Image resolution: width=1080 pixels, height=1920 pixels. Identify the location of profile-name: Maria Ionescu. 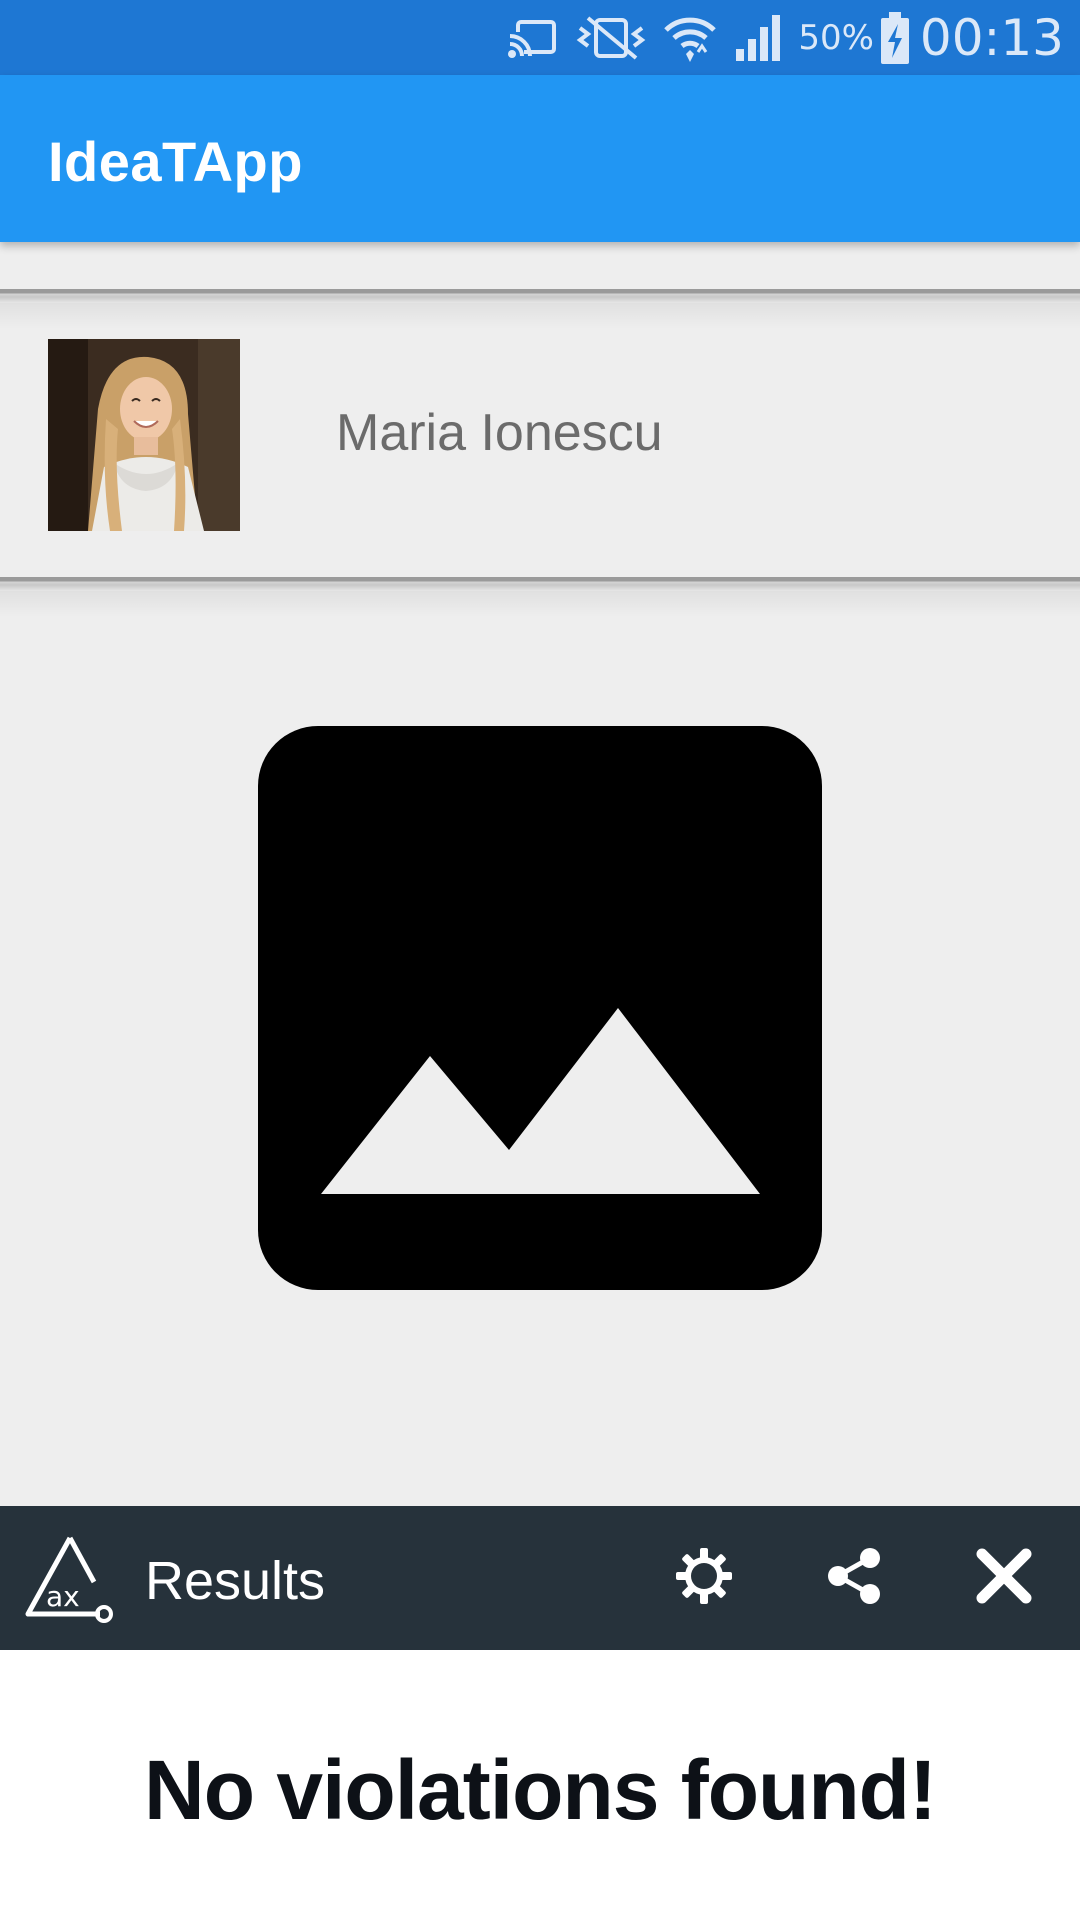
(499, 433).